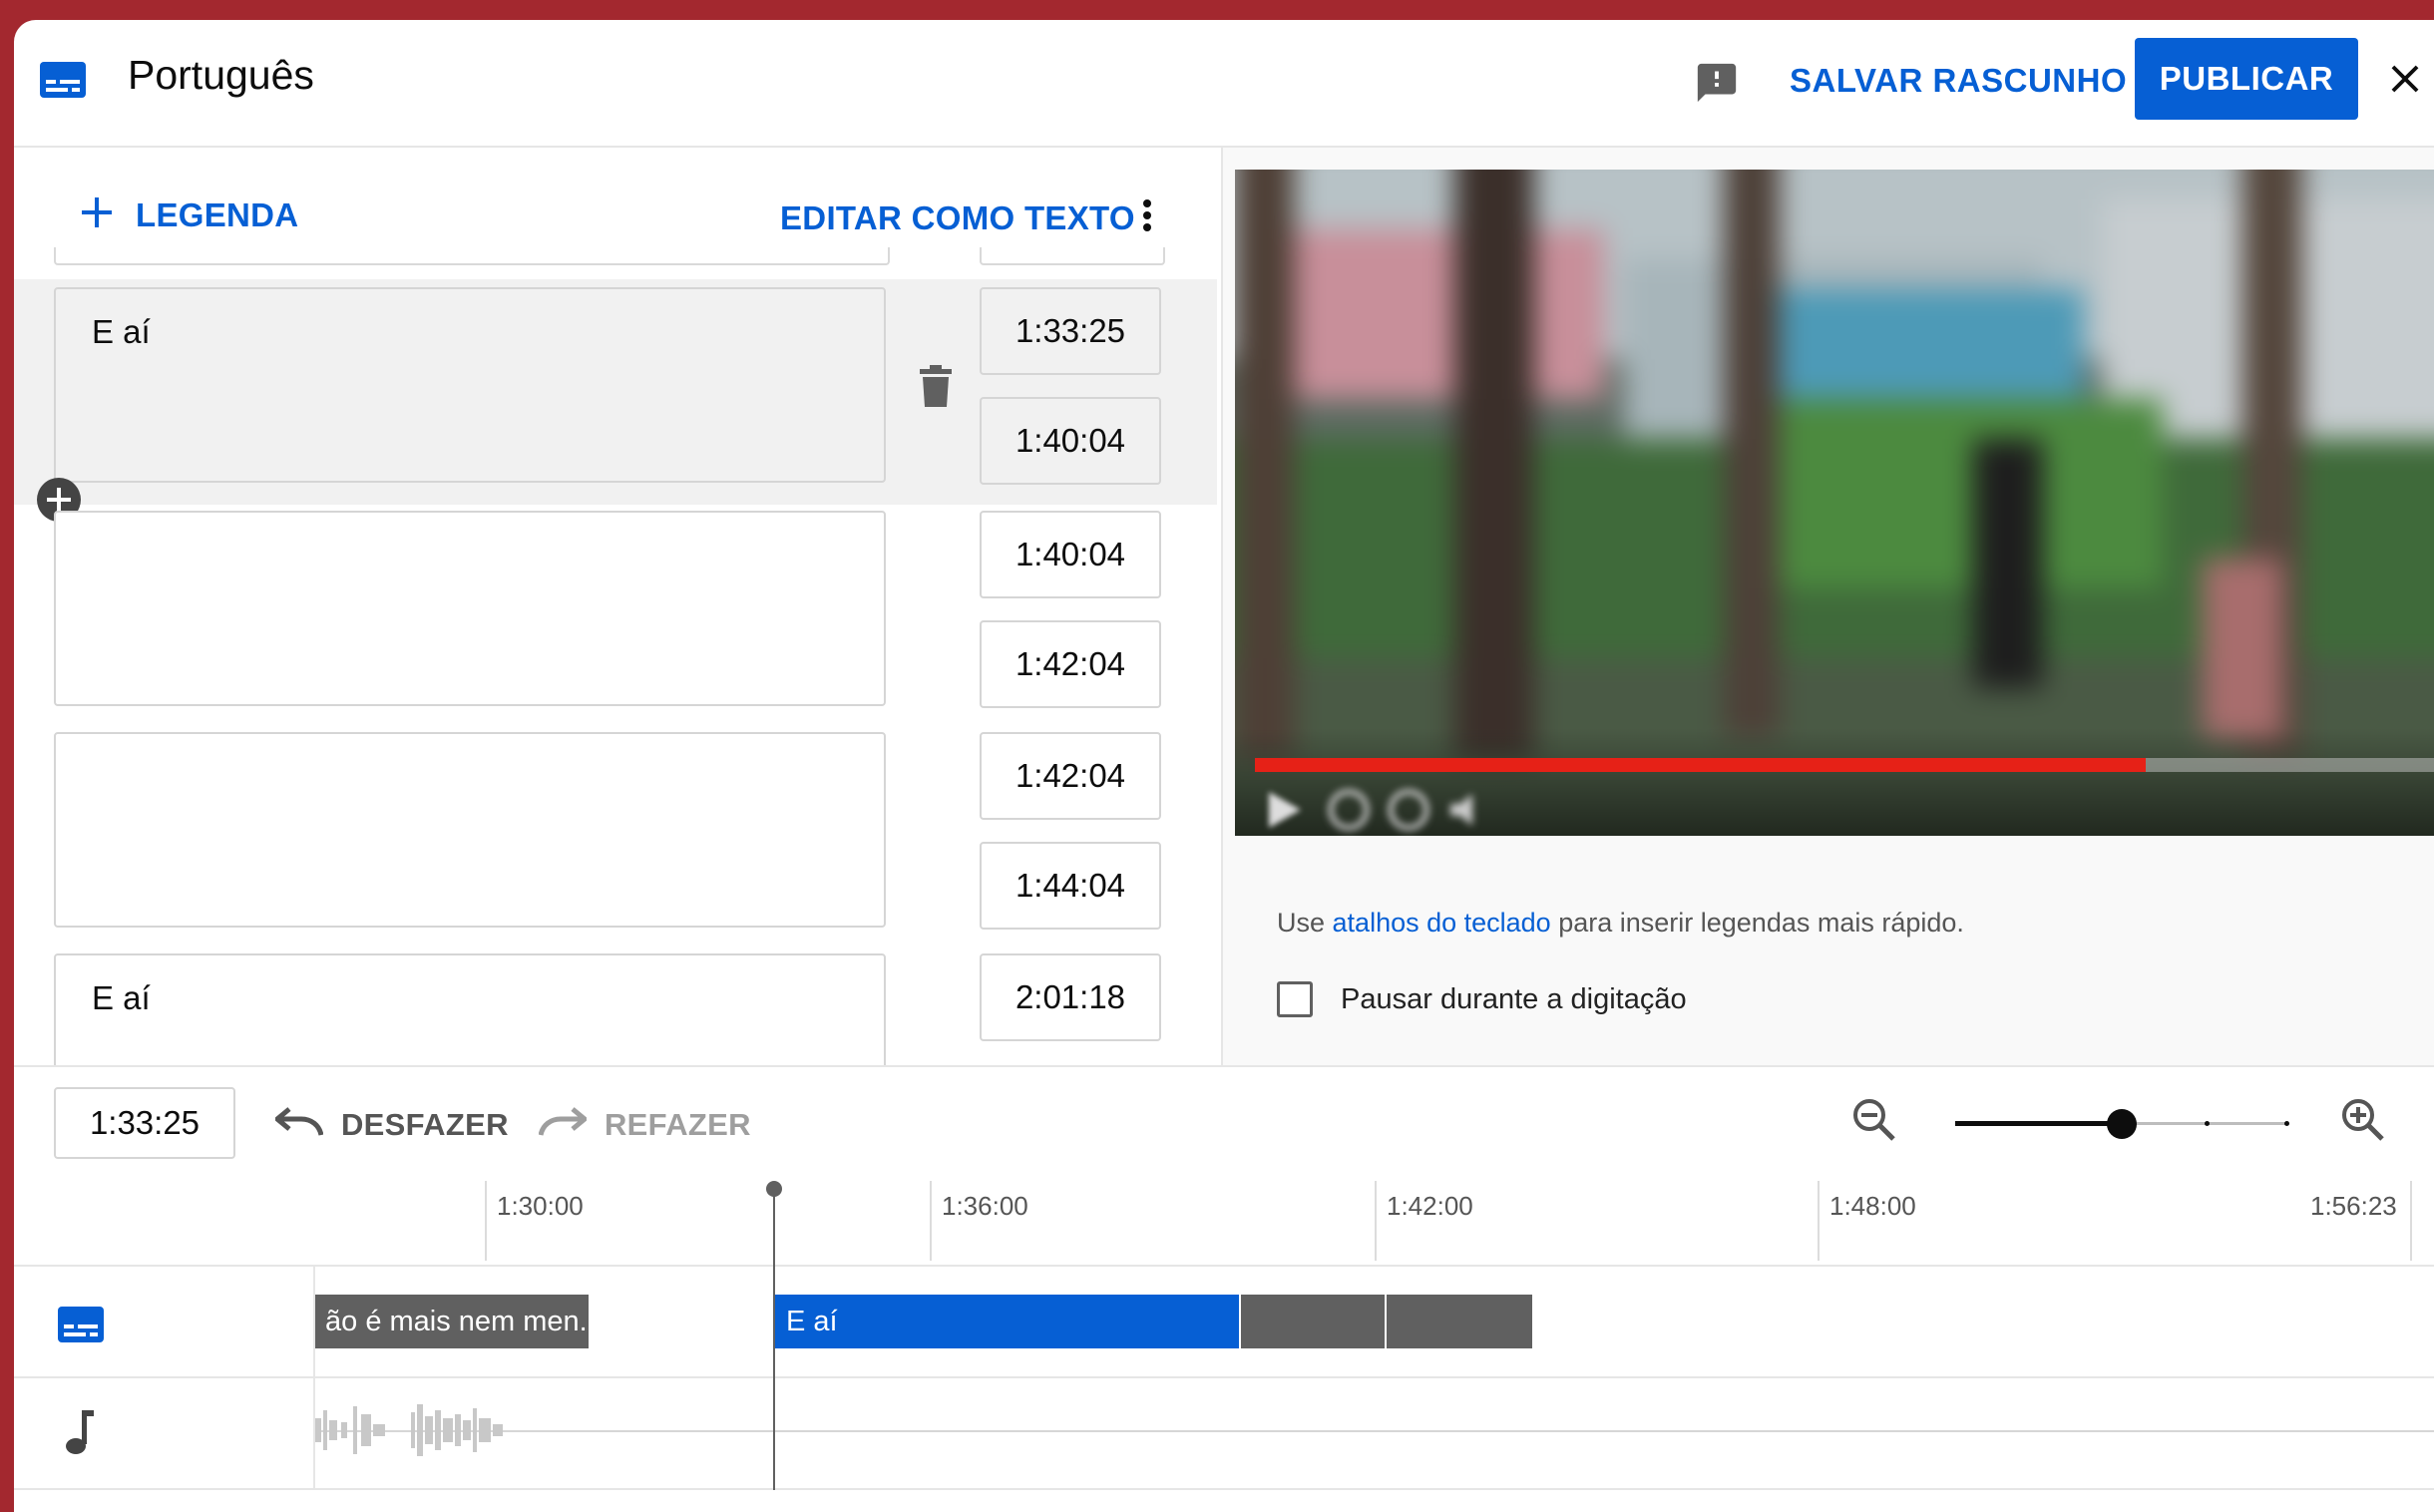 The image size is (2434, 1512). What do you see at coordinates (774, 1189) in the screenshot?
I see `playhead-handle` at bounding box center [774, 1189].